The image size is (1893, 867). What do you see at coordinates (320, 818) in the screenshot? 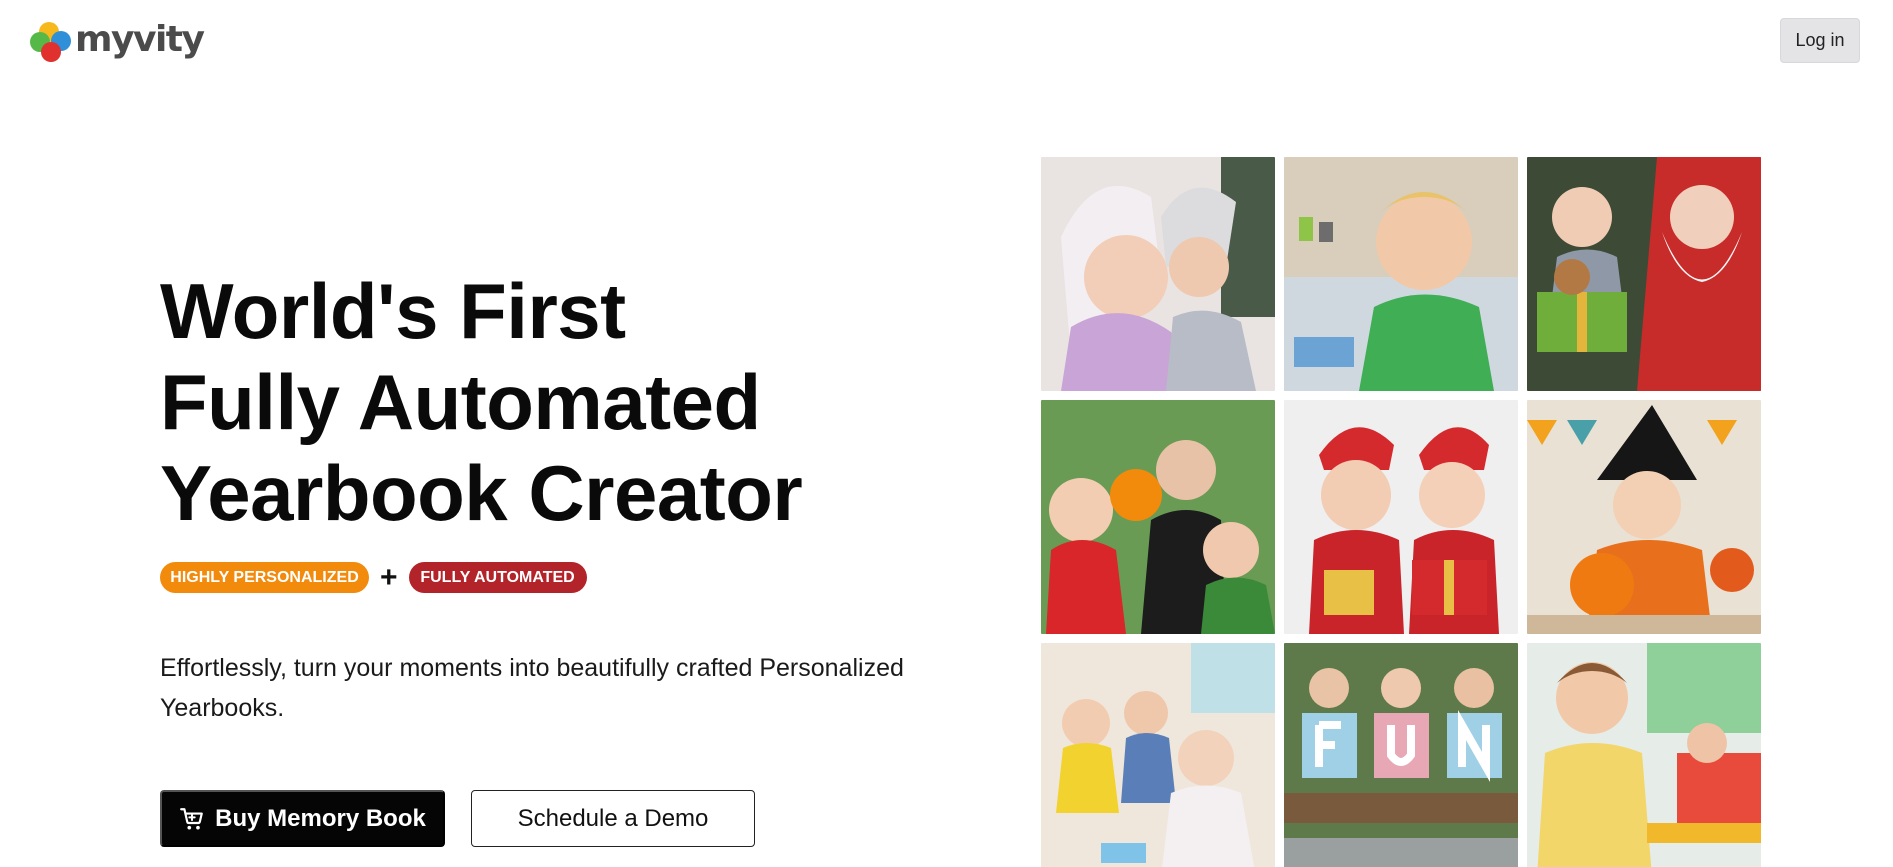
I see `buy-memory-book-label: Buy Memory Book` at bounding box center [320, 818].